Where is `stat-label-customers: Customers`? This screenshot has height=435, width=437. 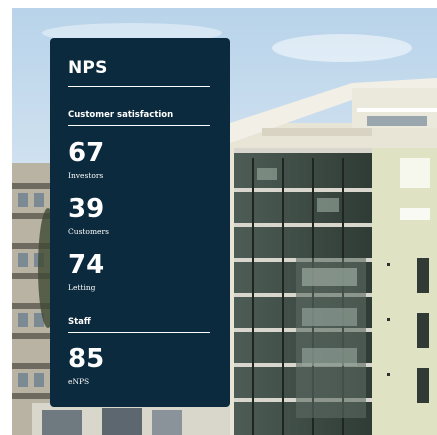
stat-label-customers: Customers is located at coordinates (88, 231).